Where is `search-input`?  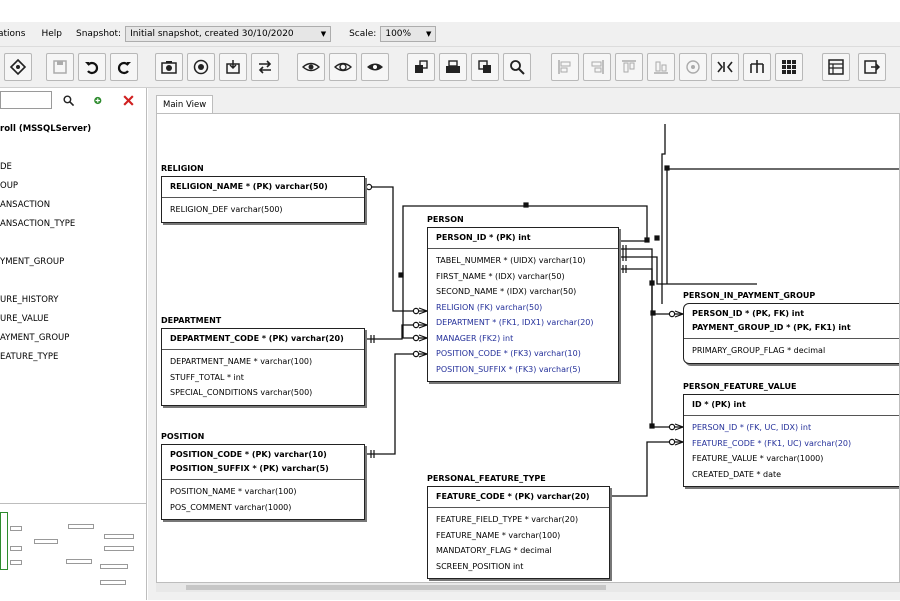
search-input is located at coordinates (26, 100).